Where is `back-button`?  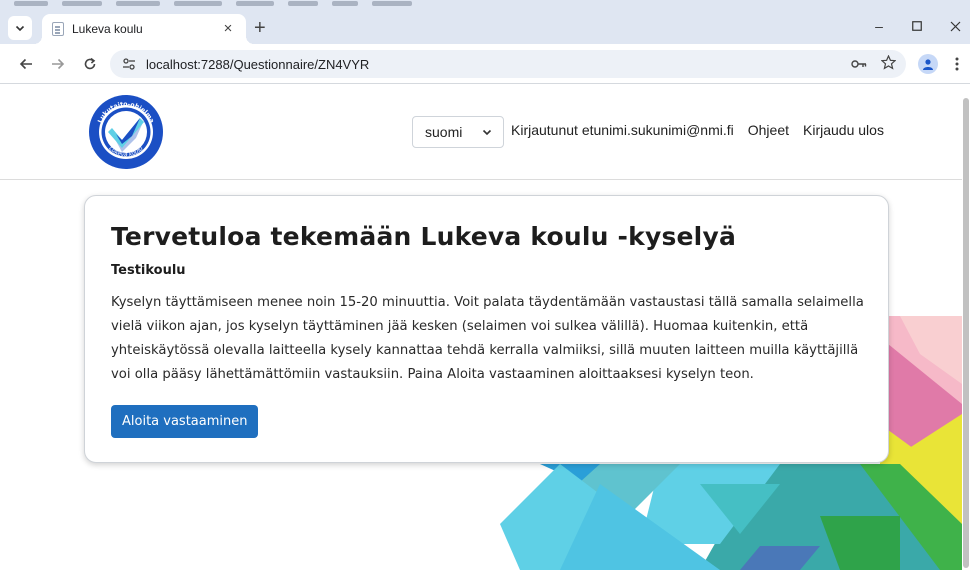 back-button is located at coordinates (26, 64).